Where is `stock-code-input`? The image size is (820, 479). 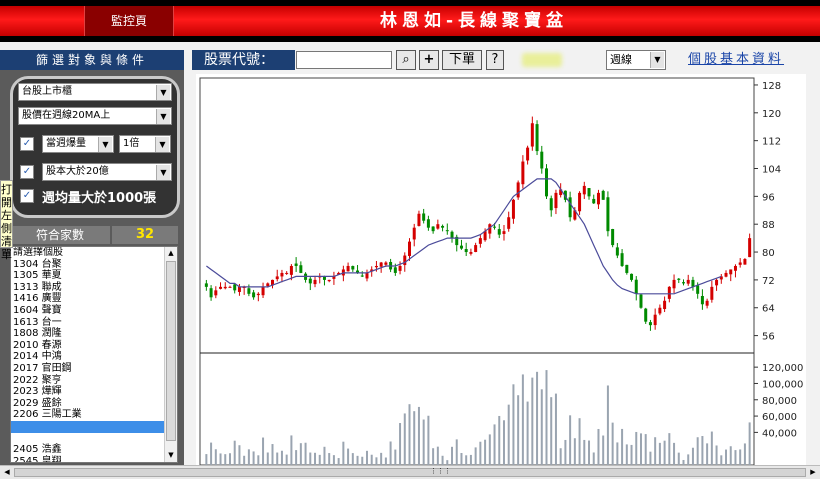
stock-code-input is located at coordinates (344, 60).